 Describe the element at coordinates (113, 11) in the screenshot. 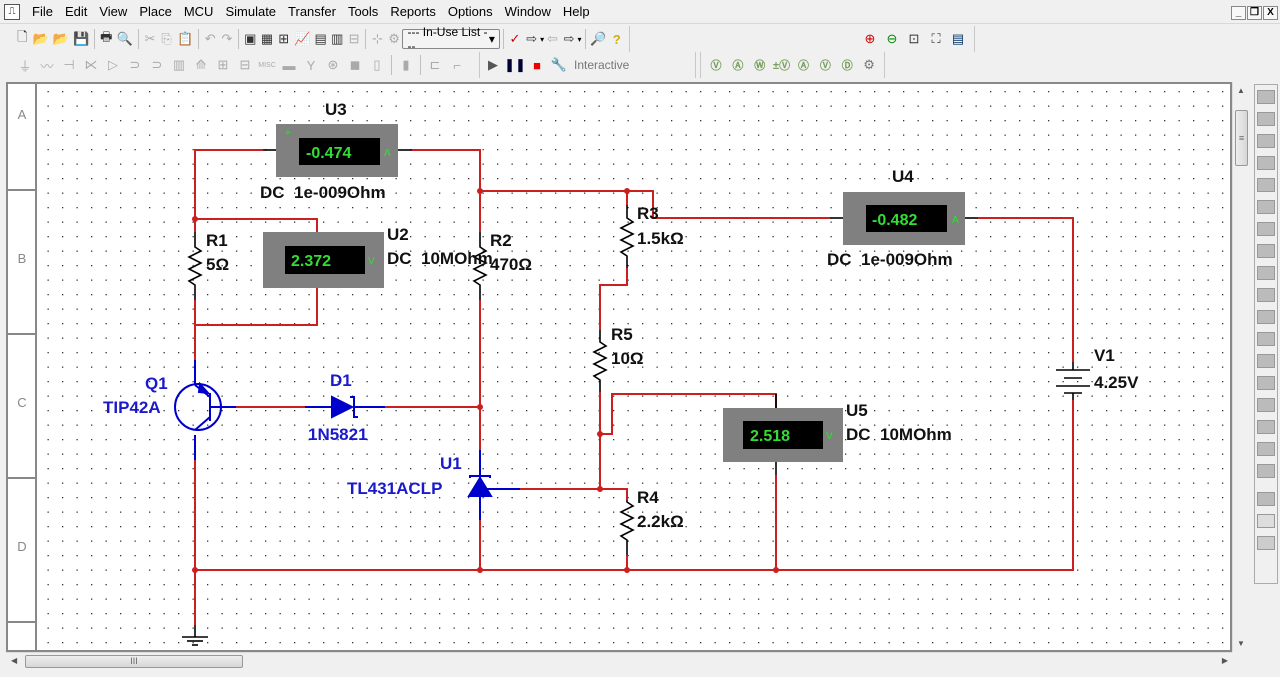

I see `menu-view: View` at that location.